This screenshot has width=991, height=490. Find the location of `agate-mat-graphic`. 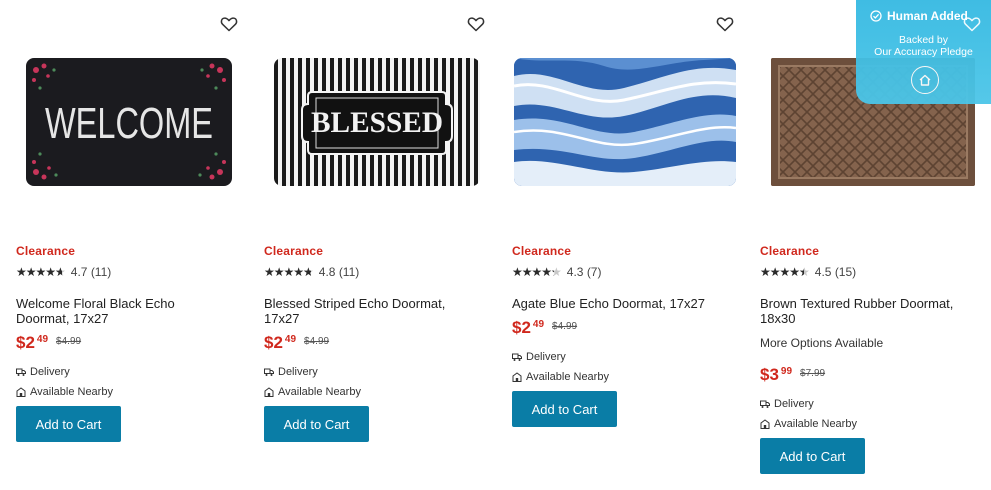

agate-mat-graphic is located at coordinates (625, 122).